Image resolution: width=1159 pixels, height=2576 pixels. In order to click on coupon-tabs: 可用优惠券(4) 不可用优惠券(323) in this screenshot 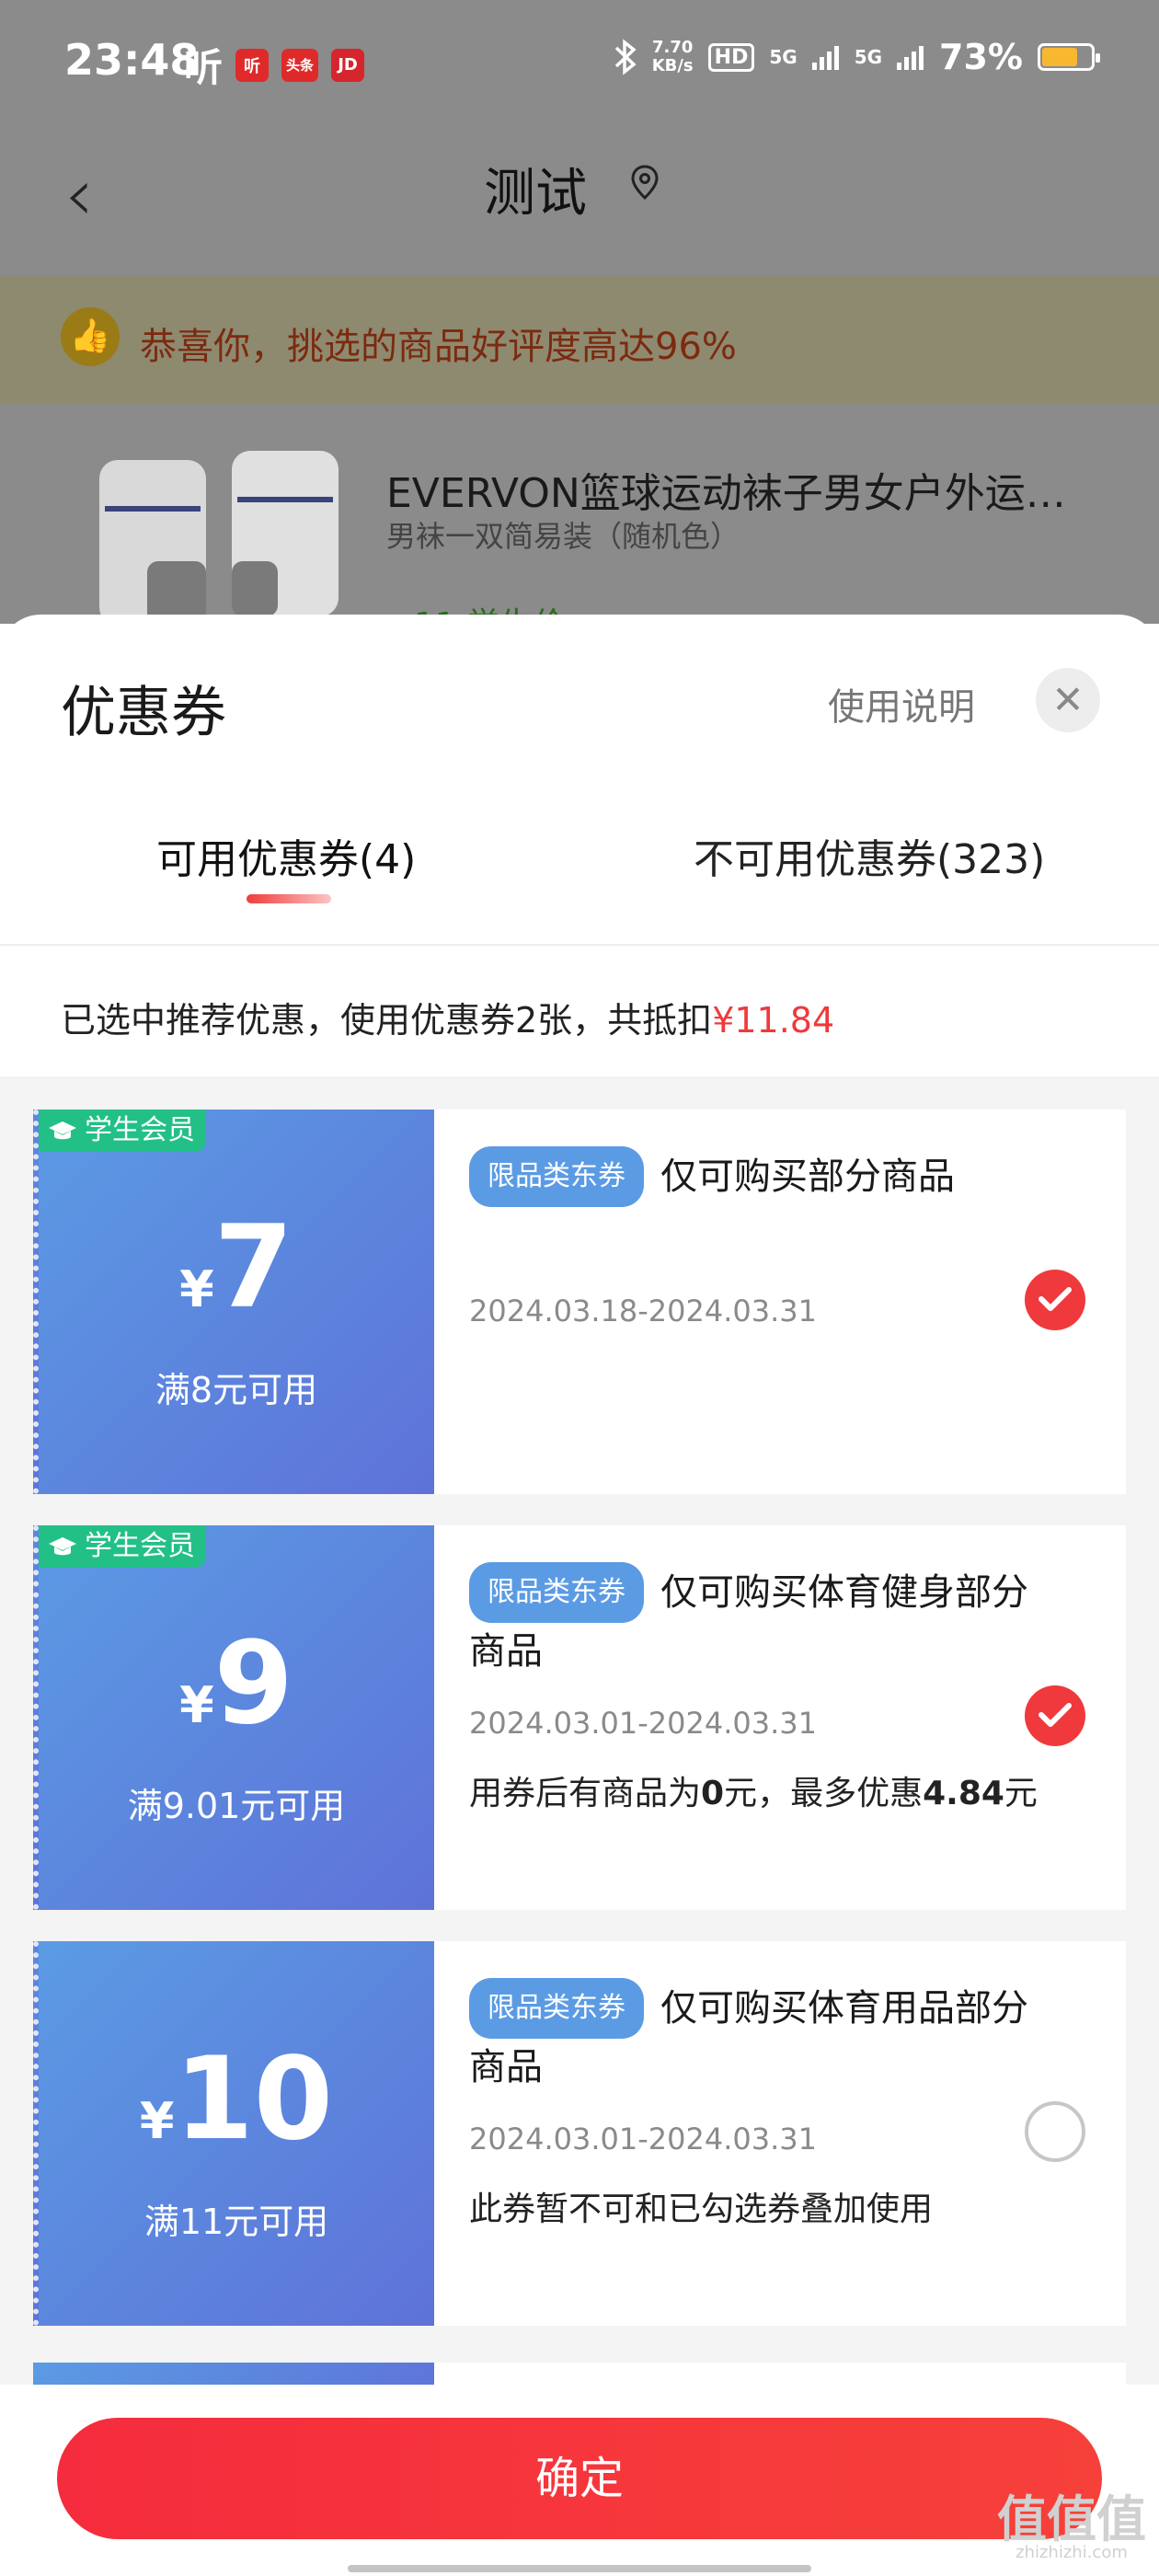, I will do `click(579, 886)`.